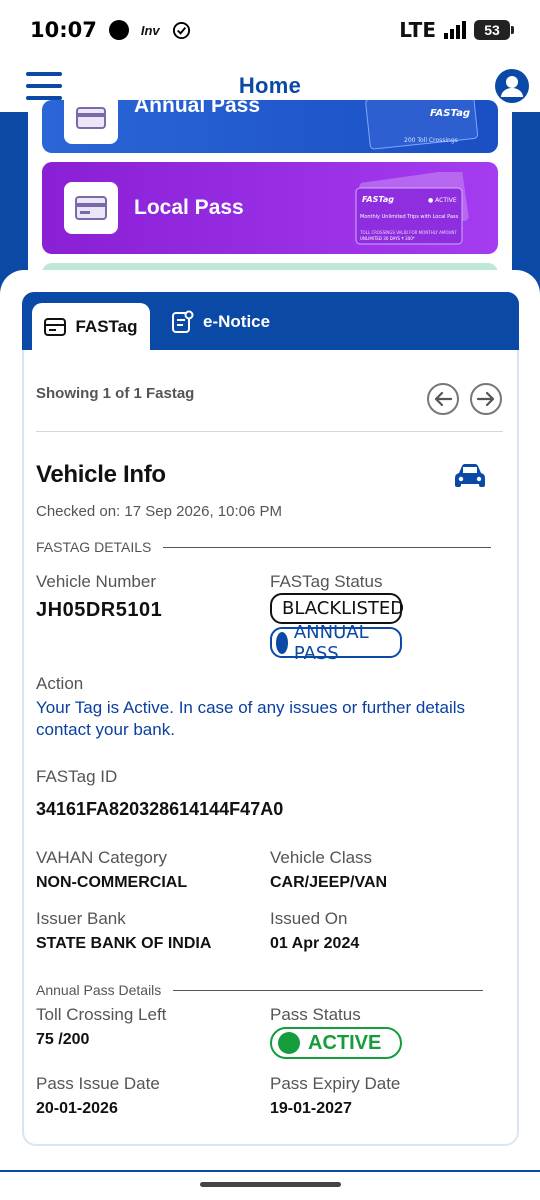  What do you see at coordinates (387, 238) in the screenshot?
I see `svg-text:UNLIMITED 30 DAYS: UNLIMITED 30 DAYS ₹ 300*` at bounding box center [387, 238].